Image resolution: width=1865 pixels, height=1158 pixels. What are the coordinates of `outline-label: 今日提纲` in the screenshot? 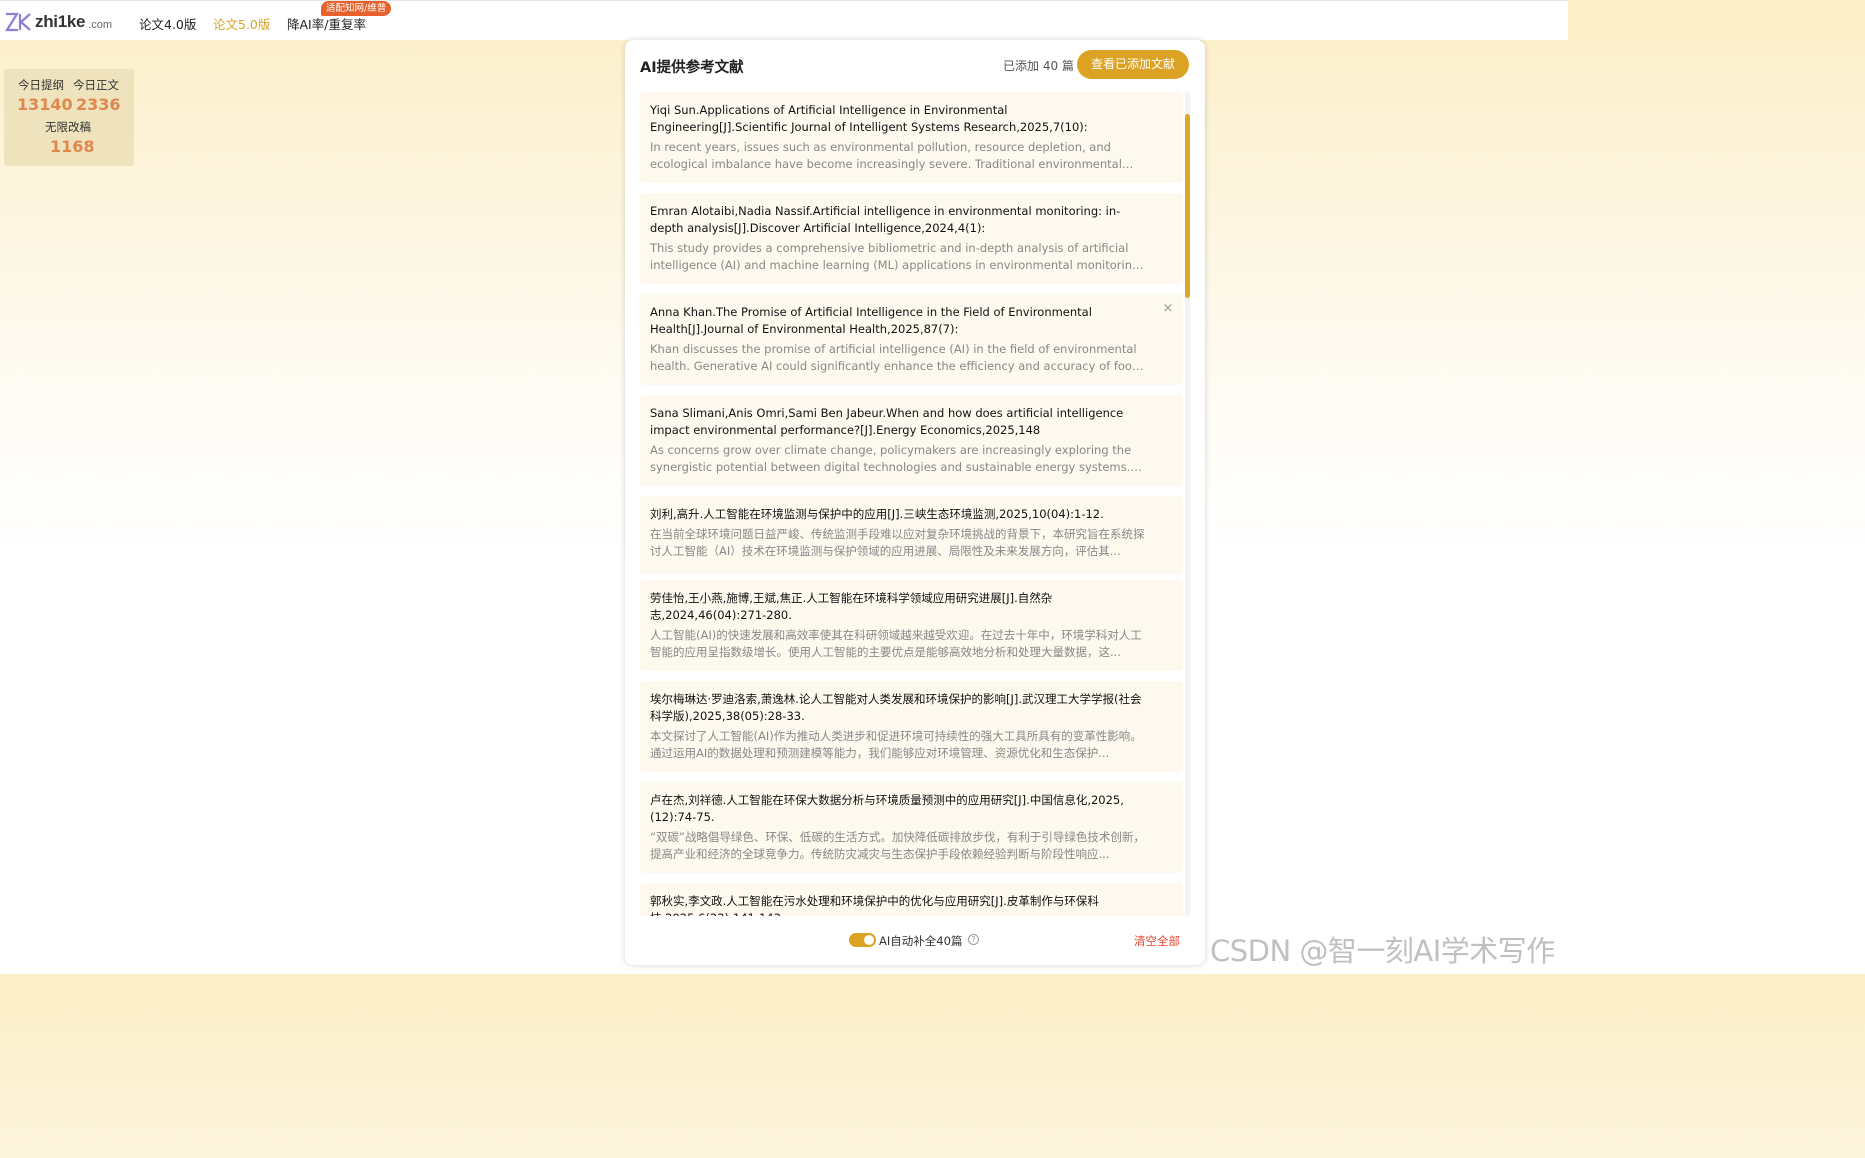 It's located at (41, 85).